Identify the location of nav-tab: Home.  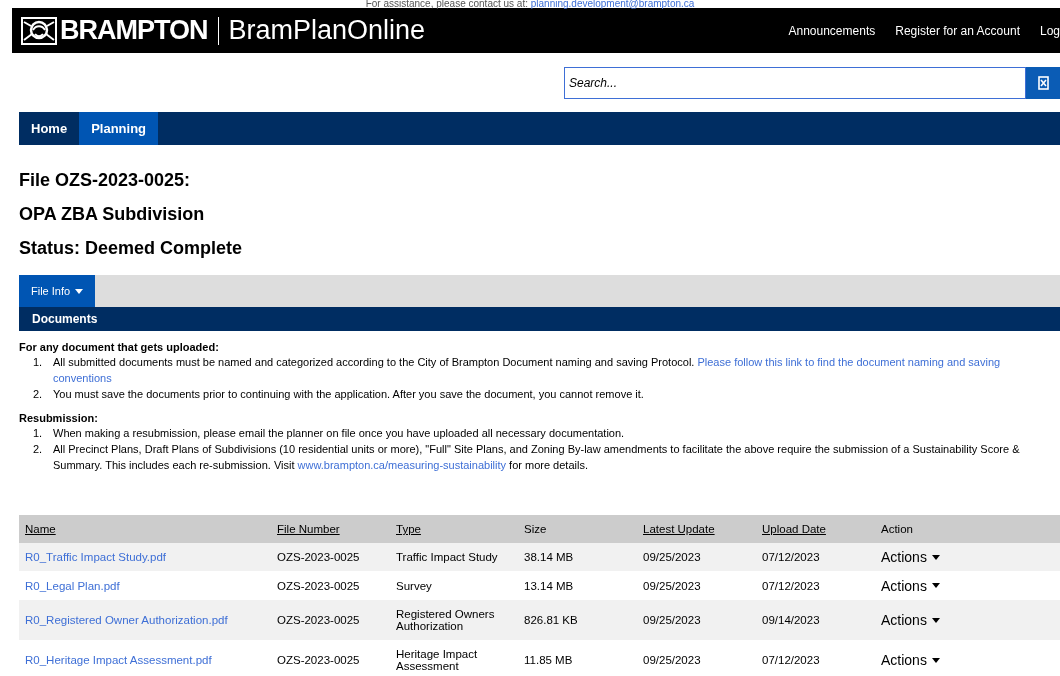
(49, 128).